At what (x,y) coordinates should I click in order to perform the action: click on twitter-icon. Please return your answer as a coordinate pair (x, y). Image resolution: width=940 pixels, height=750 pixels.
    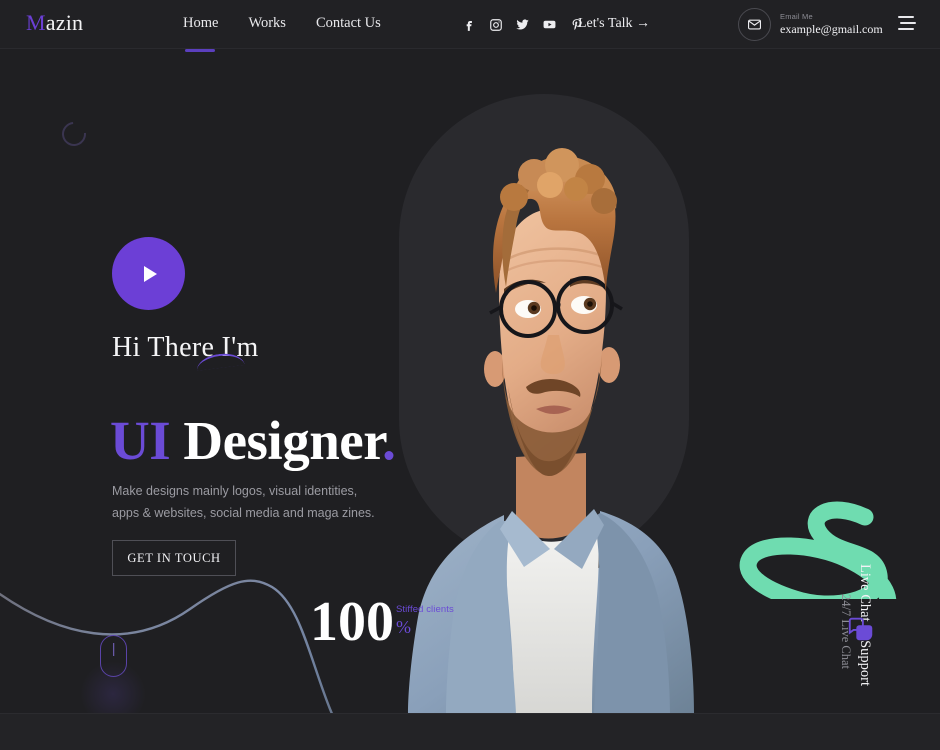
    Looking at the image, I should click on (522, 24).